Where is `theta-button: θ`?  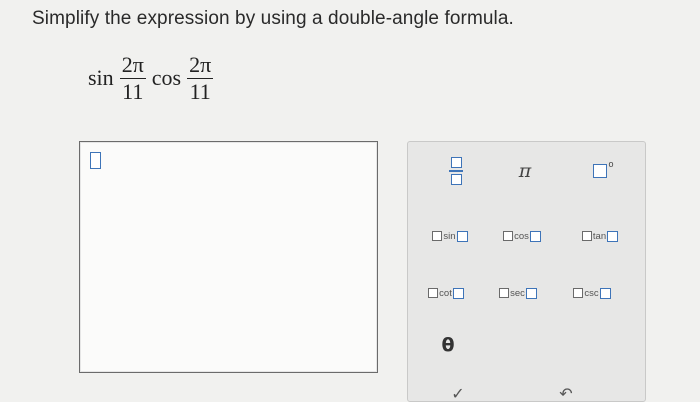 theta-button: θ is located at coordinates (448, 345).